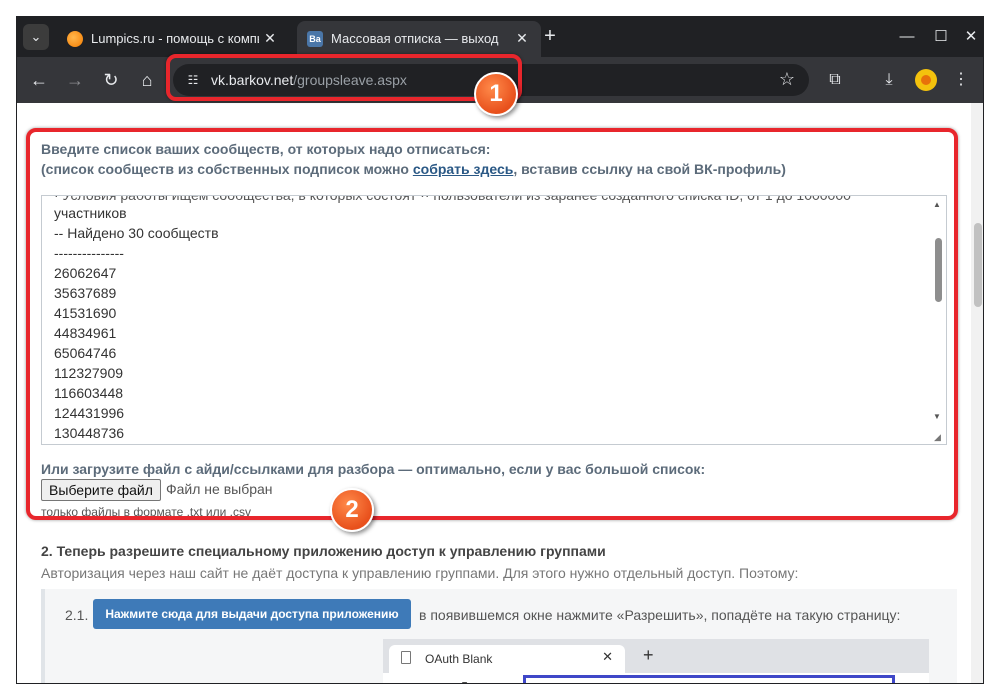 The image size is (1000, 700). I want to click on close-icon: ✕, so click(607, 656).